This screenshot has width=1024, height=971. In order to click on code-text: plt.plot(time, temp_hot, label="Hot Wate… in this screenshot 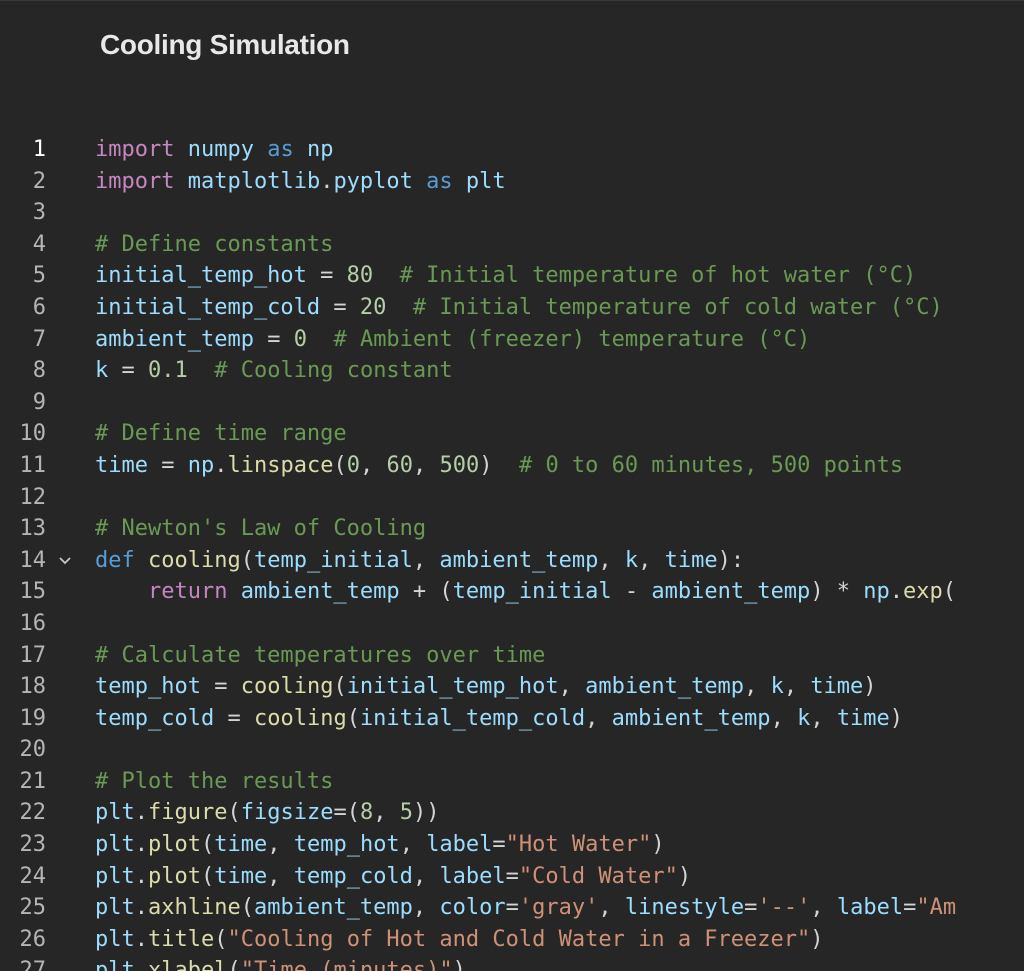, I will do `click(380, 845)`.